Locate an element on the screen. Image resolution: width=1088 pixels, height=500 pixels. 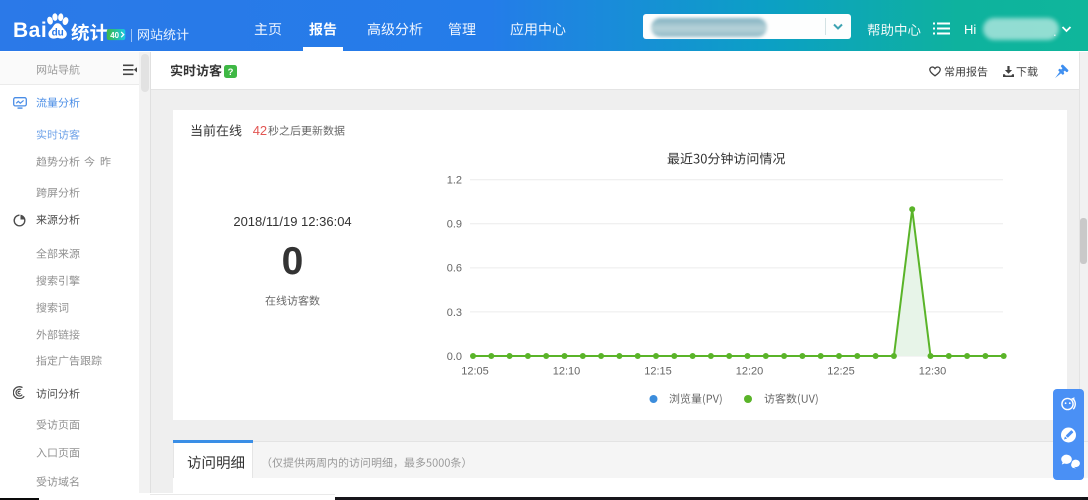
svg-text: 1.2 is located at coordinates (454, 181).